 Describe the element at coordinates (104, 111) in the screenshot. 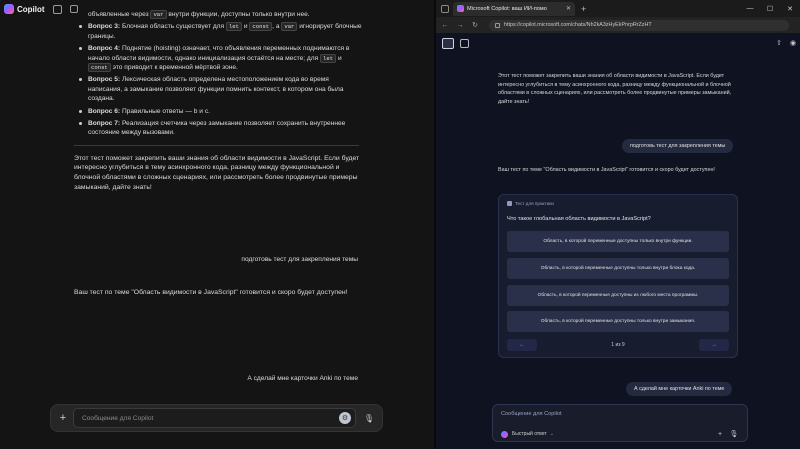

I see `answer-label: Вопрос 6:` at that location.